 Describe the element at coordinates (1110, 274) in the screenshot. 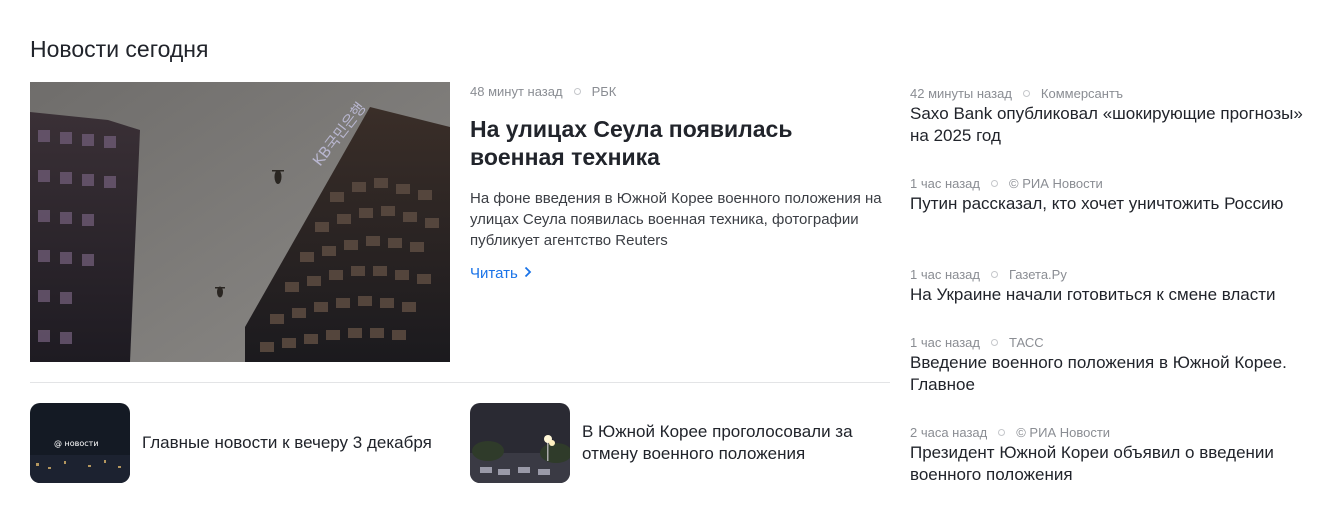

I see `news-meta: 1 час назад Газета.Ру` at that location.